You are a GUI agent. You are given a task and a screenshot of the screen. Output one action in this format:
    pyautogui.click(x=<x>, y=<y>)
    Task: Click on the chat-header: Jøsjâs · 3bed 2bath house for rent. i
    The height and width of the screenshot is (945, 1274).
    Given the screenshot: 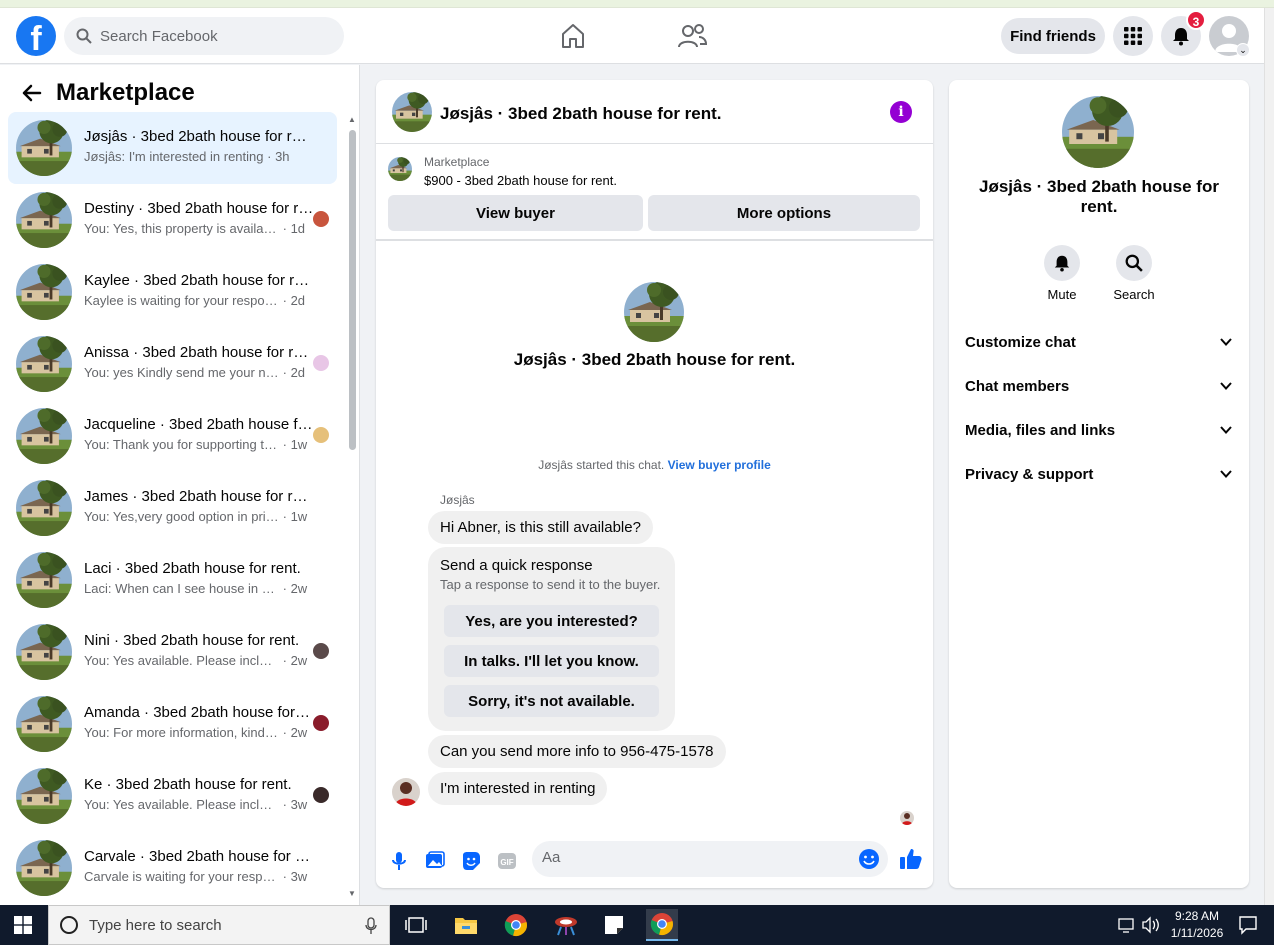 What is the action you would take?
    pyautogui.click(x=654, y=112)
    